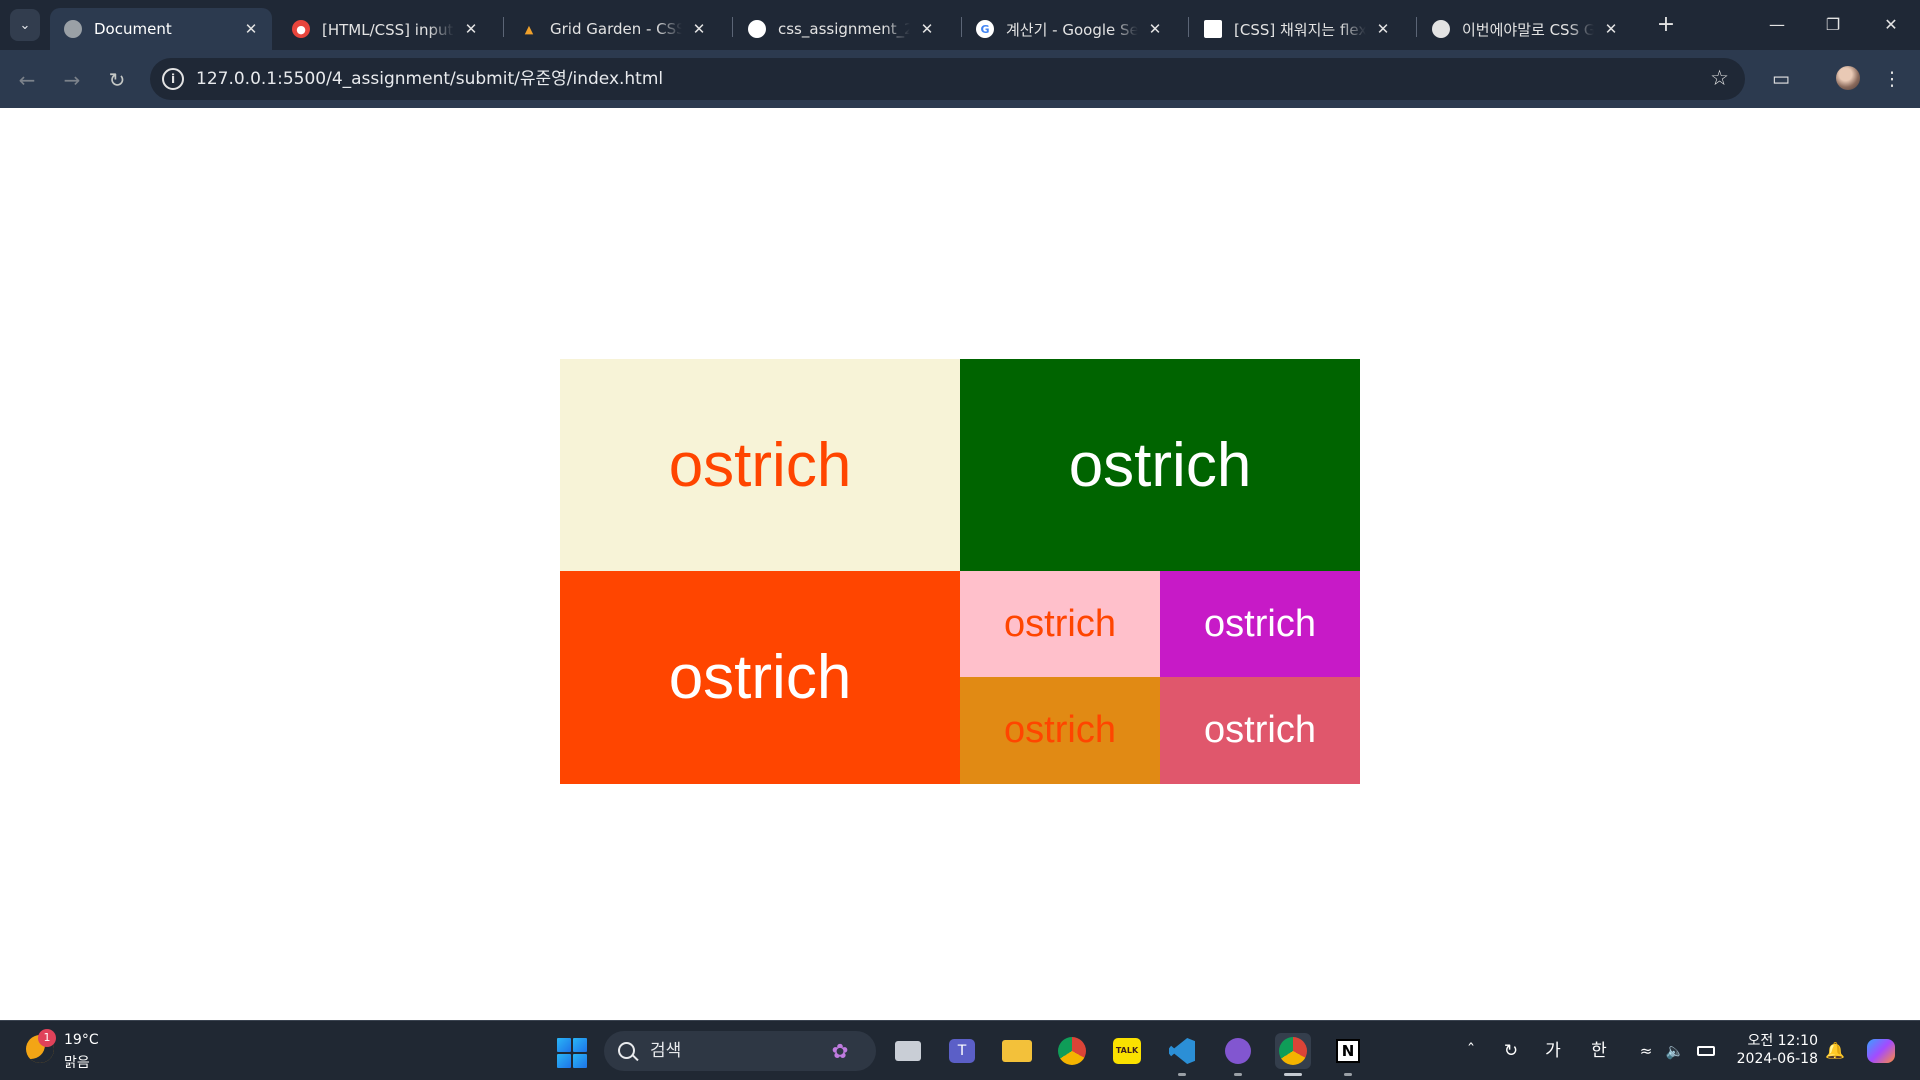 The height and width of the screenshot is (1080, 1920). What do you see at coordinates (1778, 1040) in the screenshot?
I see `clock-time: 오전 12:10` at bounding box center [1778, 1040].